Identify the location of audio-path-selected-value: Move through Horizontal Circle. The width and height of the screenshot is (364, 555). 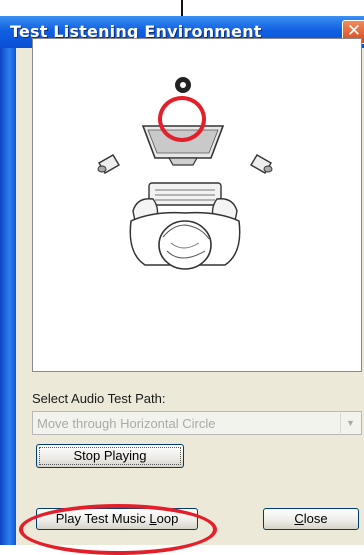
(126, 423).